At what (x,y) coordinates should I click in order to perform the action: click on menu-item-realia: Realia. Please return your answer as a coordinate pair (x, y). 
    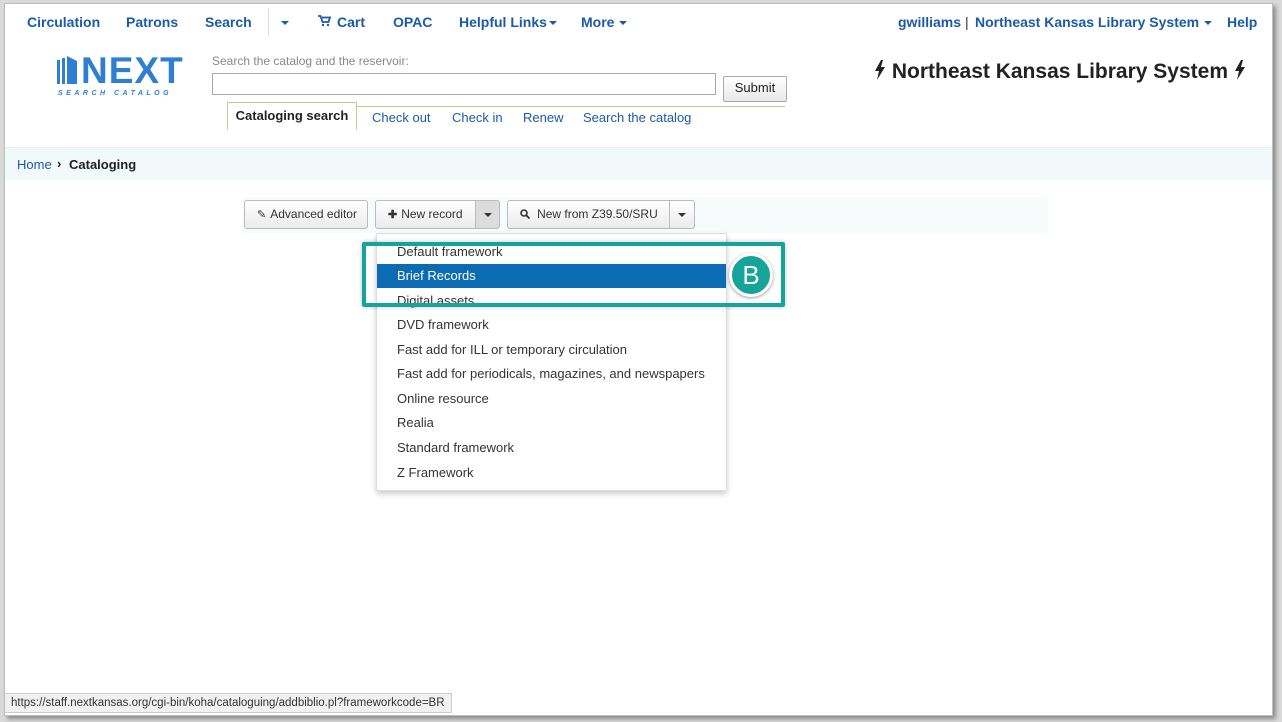
    Looking at the image, I should click on (551, 423).